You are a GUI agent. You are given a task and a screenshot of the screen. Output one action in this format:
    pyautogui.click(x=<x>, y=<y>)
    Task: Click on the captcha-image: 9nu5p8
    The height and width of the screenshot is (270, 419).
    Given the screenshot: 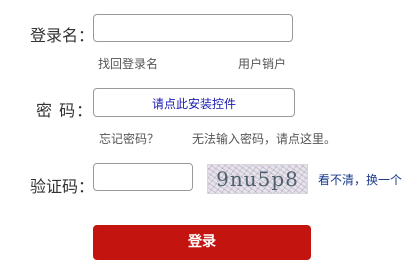 What is the action you would take?
    pyautogui.click(x=257, y=179)
    